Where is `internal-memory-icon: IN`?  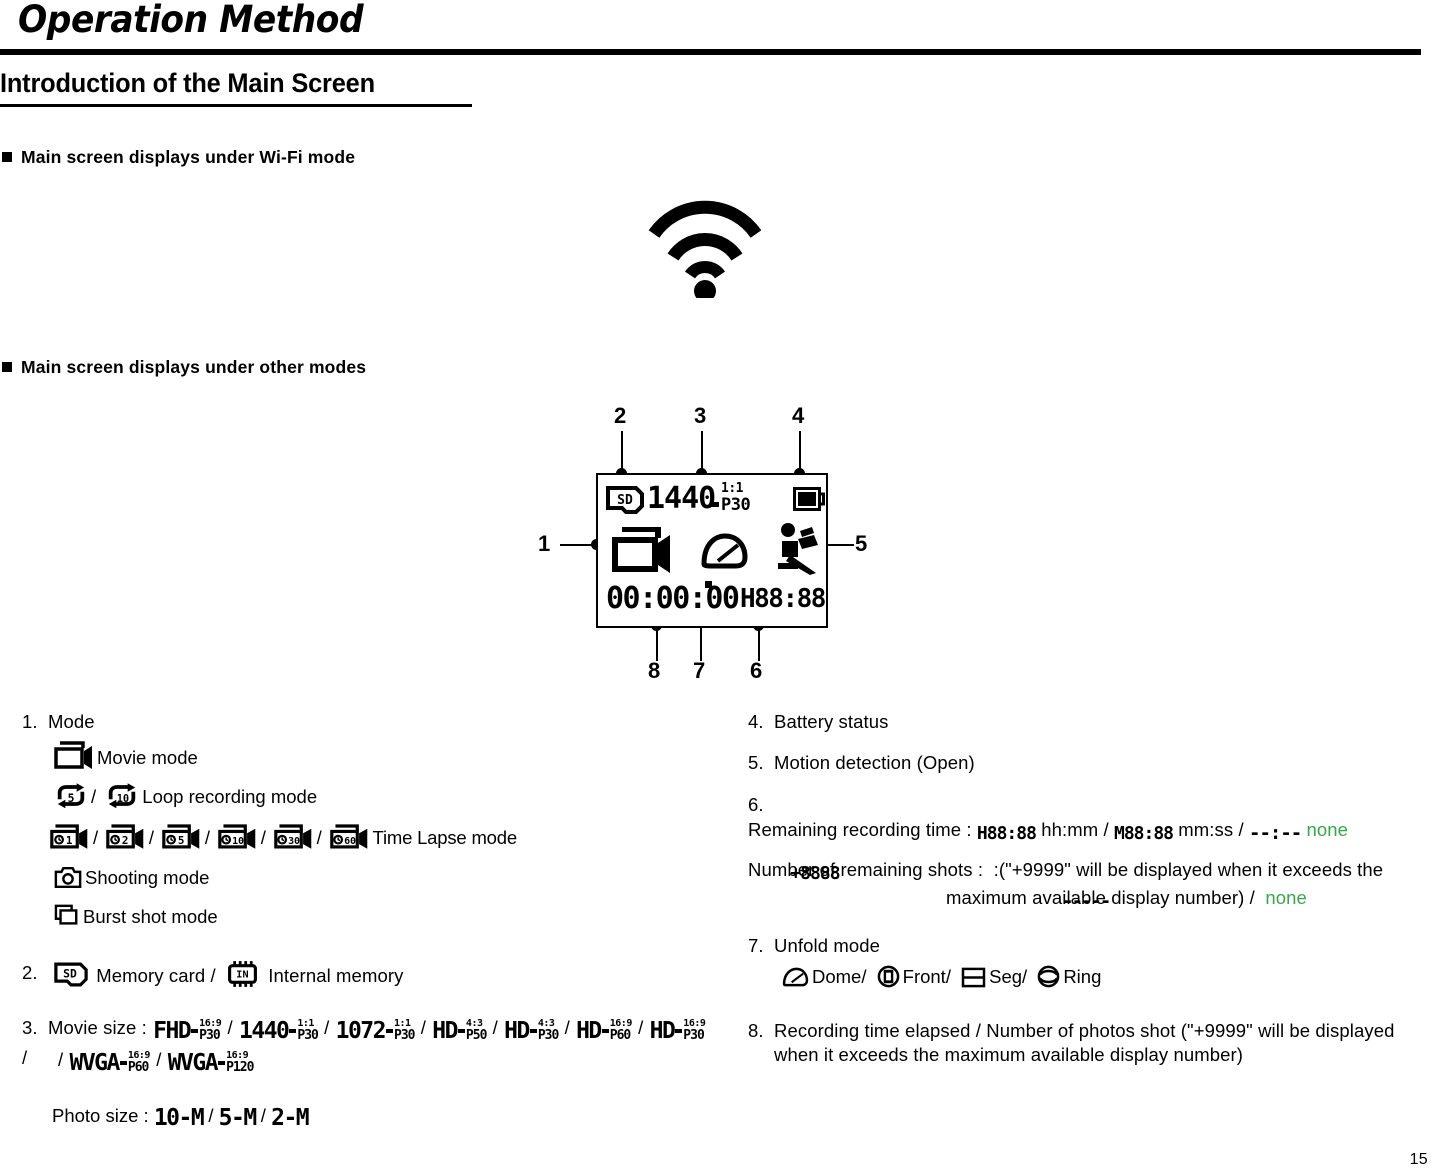 internal-memory-icon: IN is located at coordinates (242, 977).